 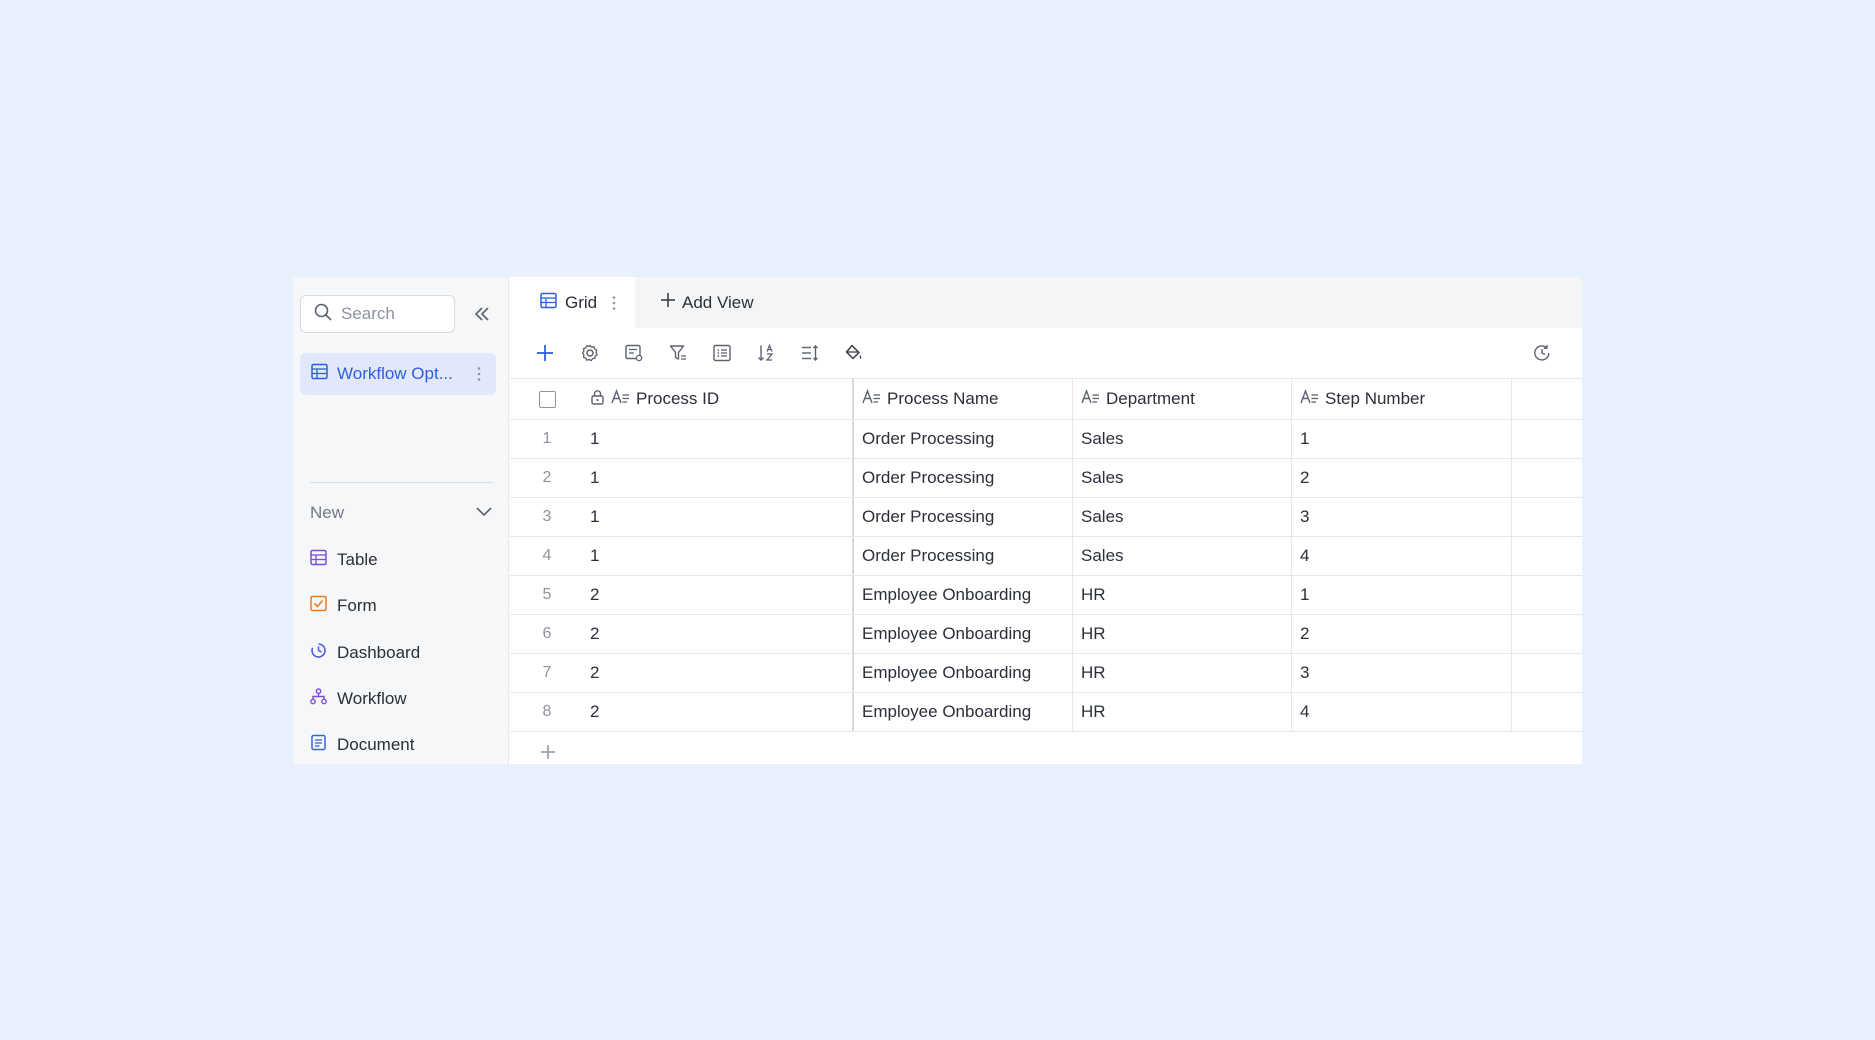 I want to click on tab-more-icon, so click(x=614, y=303).